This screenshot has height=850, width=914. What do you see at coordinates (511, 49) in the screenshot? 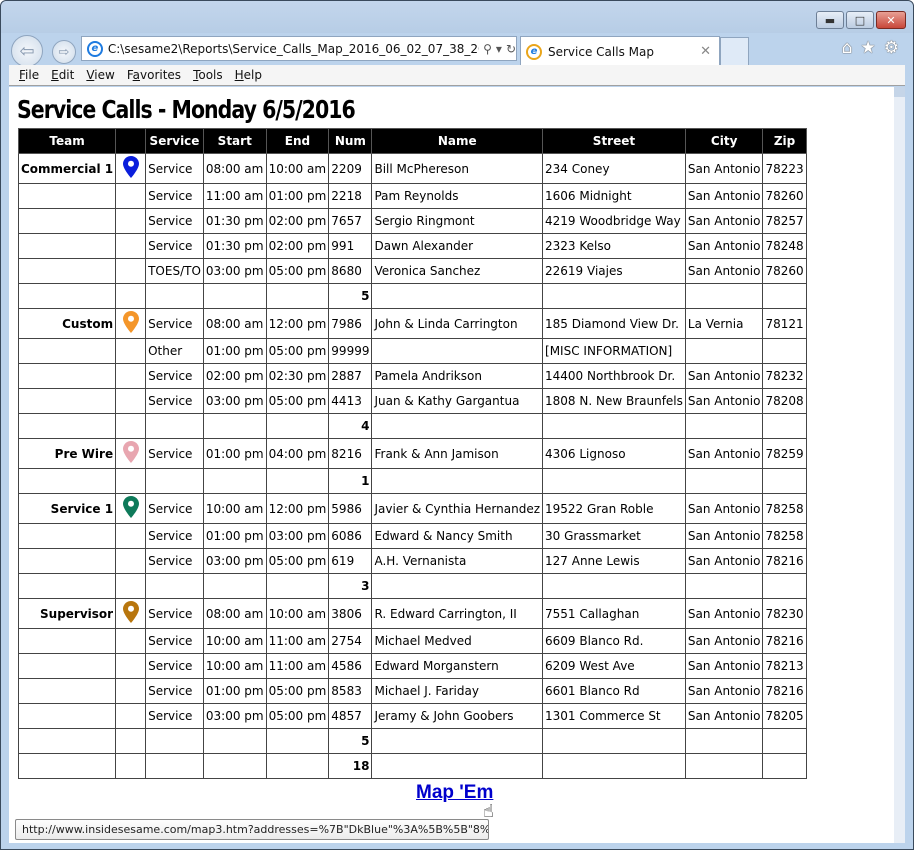
I see `refresh-icon: ↻` at bounding box center [511, 49].